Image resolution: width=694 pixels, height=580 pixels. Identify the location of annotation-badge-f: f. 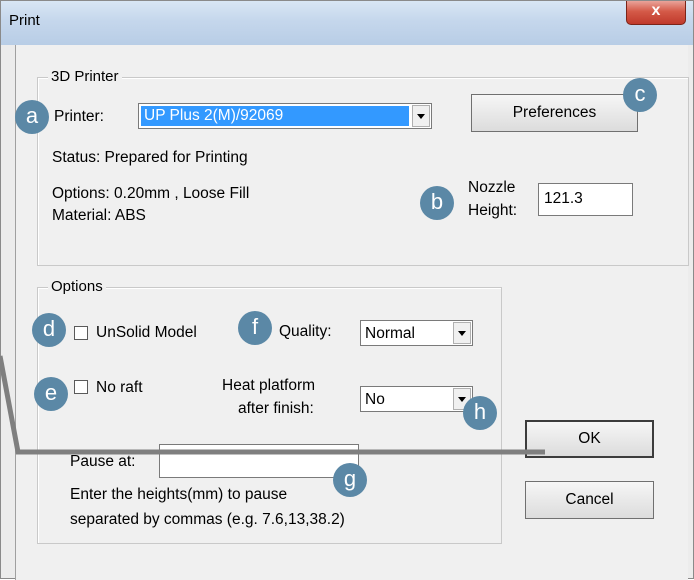
(255, 328).